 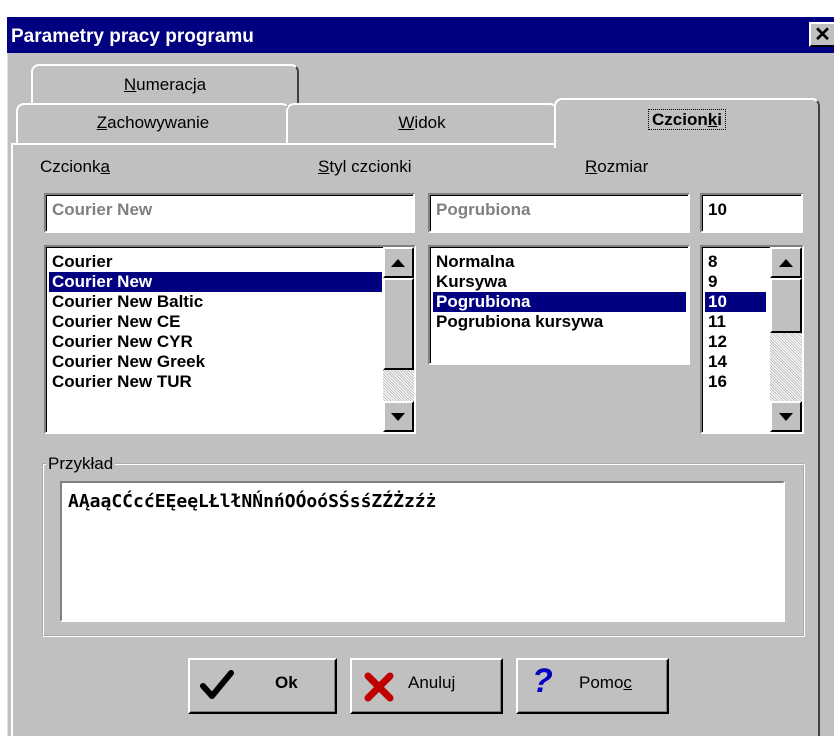 I want to click on font-style-field: Pogrubiona, so click(x=559, y=213).